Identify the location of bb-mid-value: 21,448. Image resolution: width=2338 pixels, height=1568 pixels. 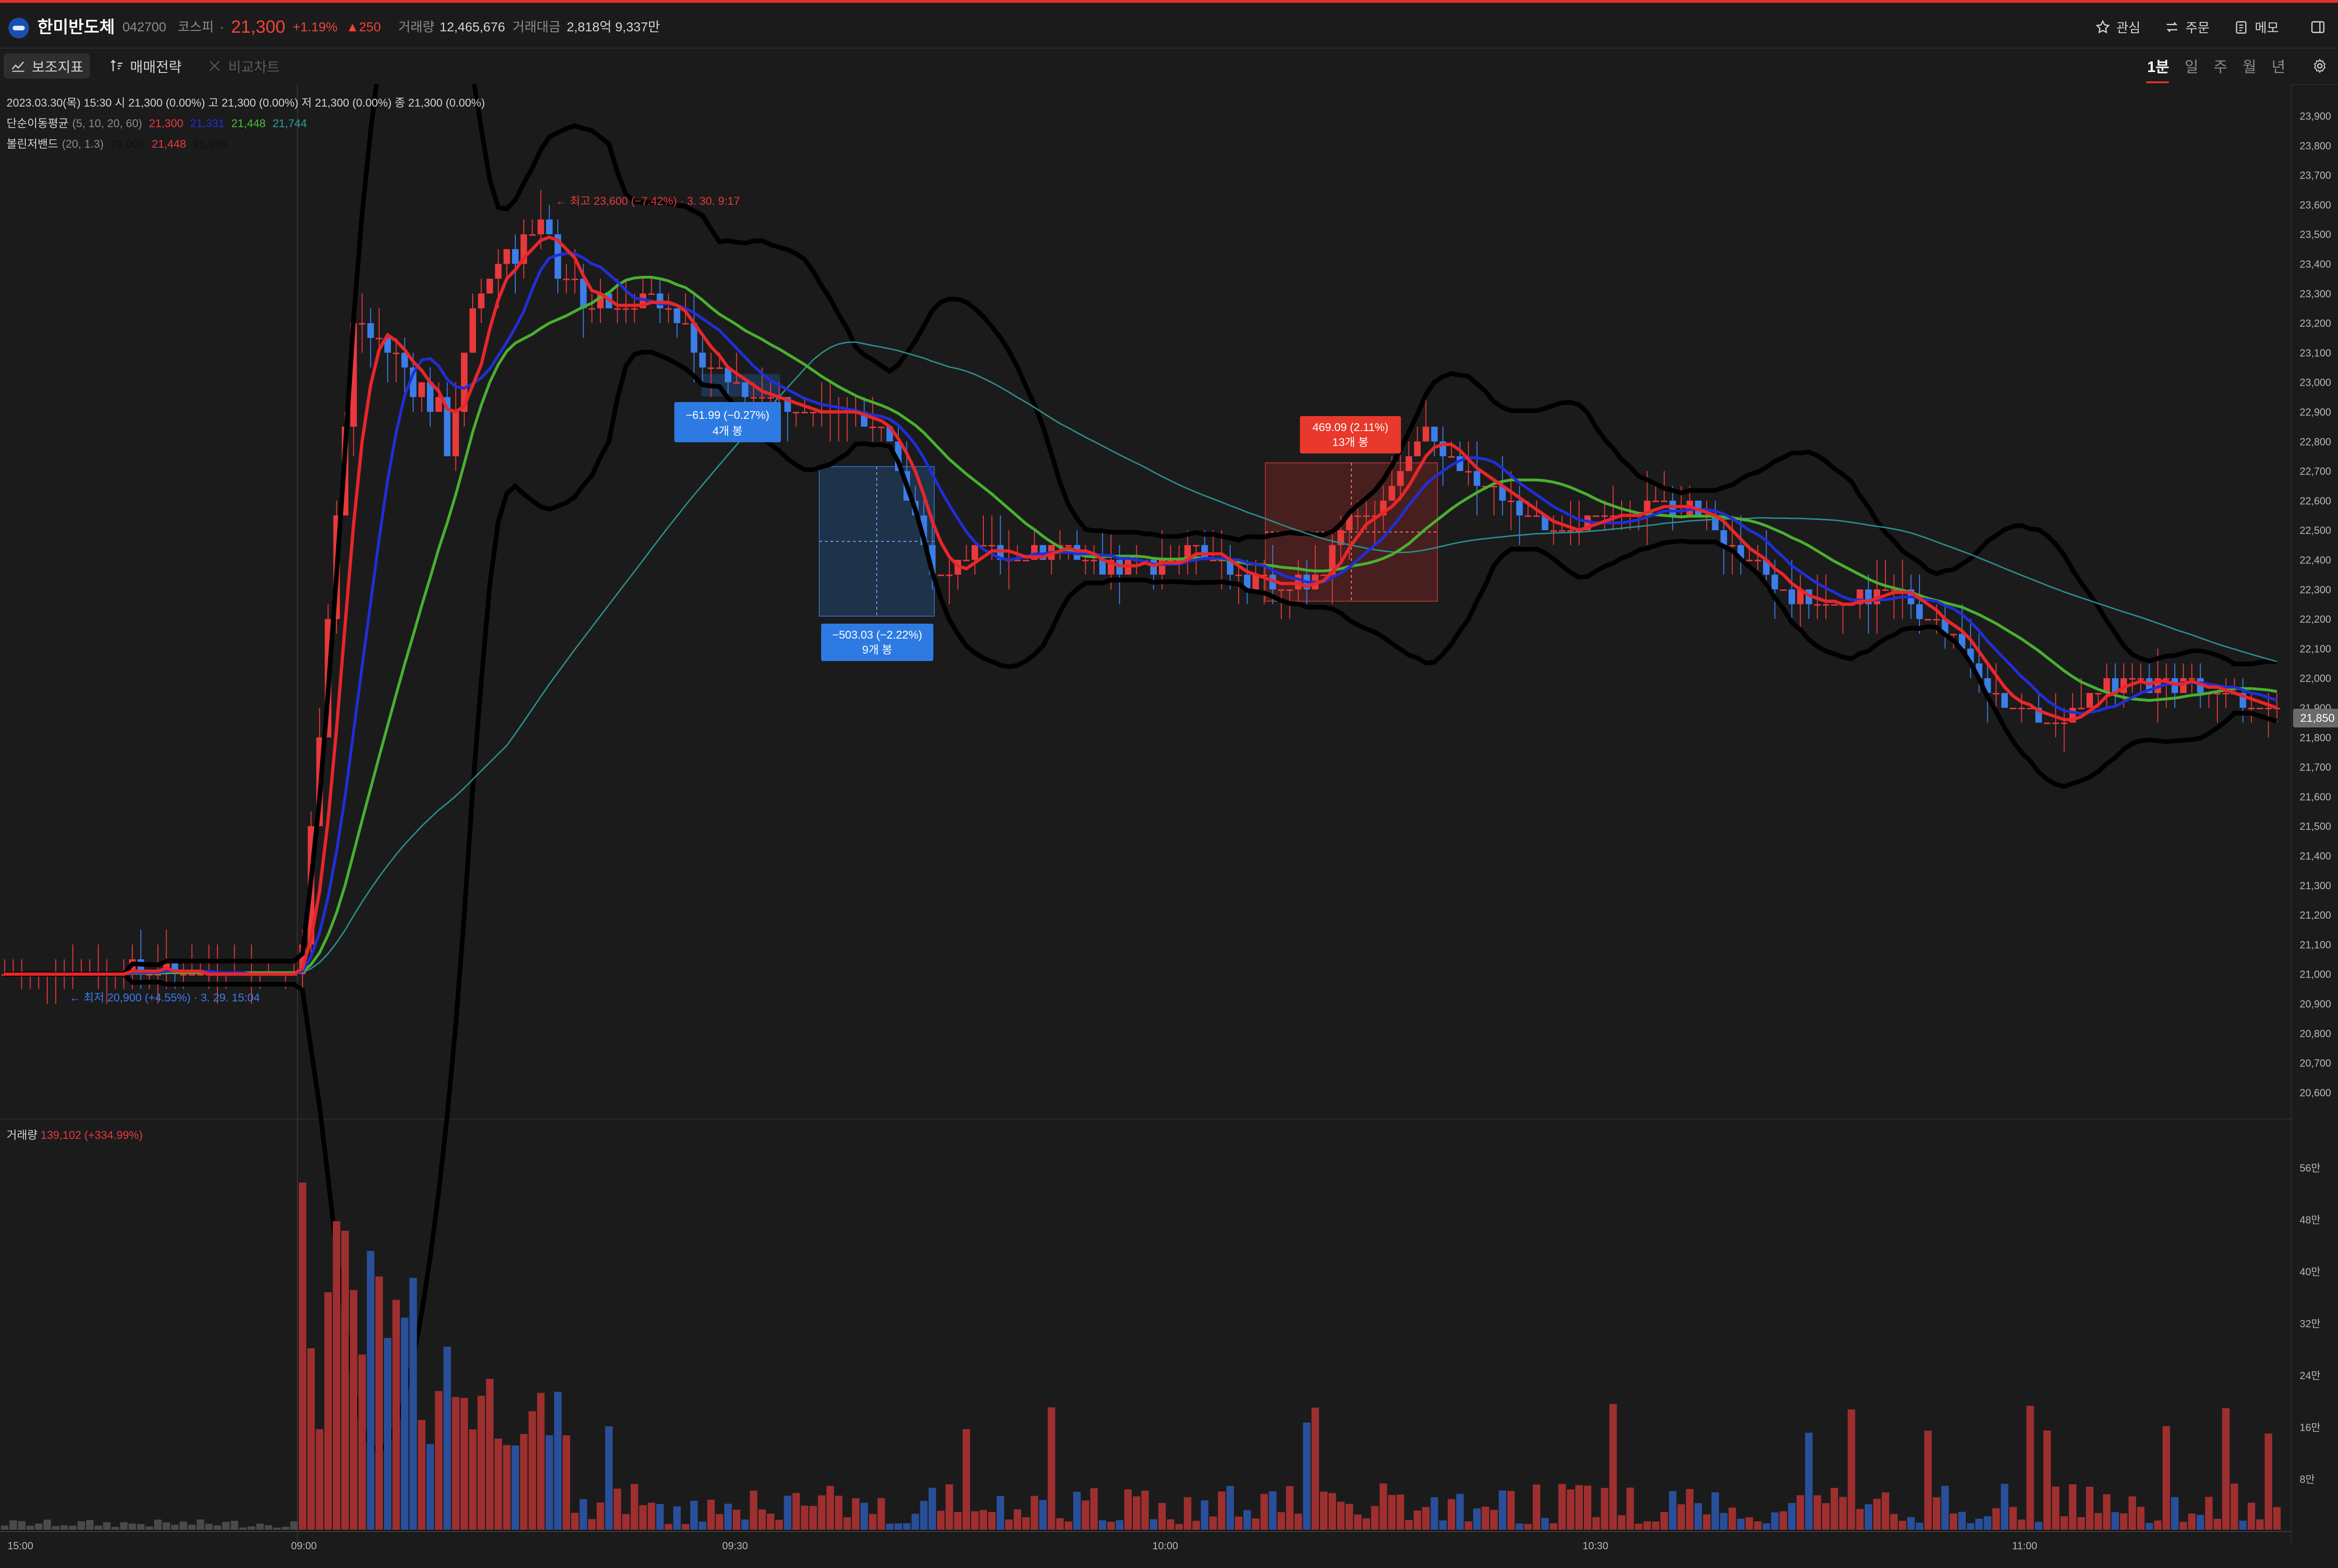
(169, 145).